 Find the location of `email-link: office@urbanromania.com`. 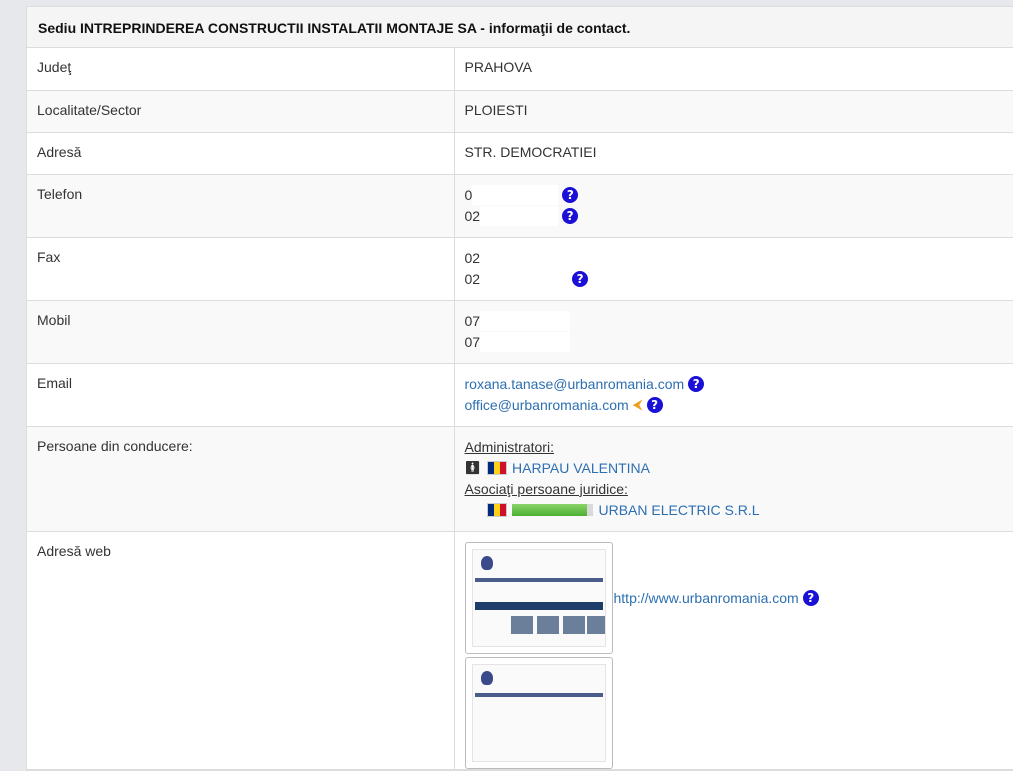

email-link: office@urbanromania.com is located at coordinates (547, 405).